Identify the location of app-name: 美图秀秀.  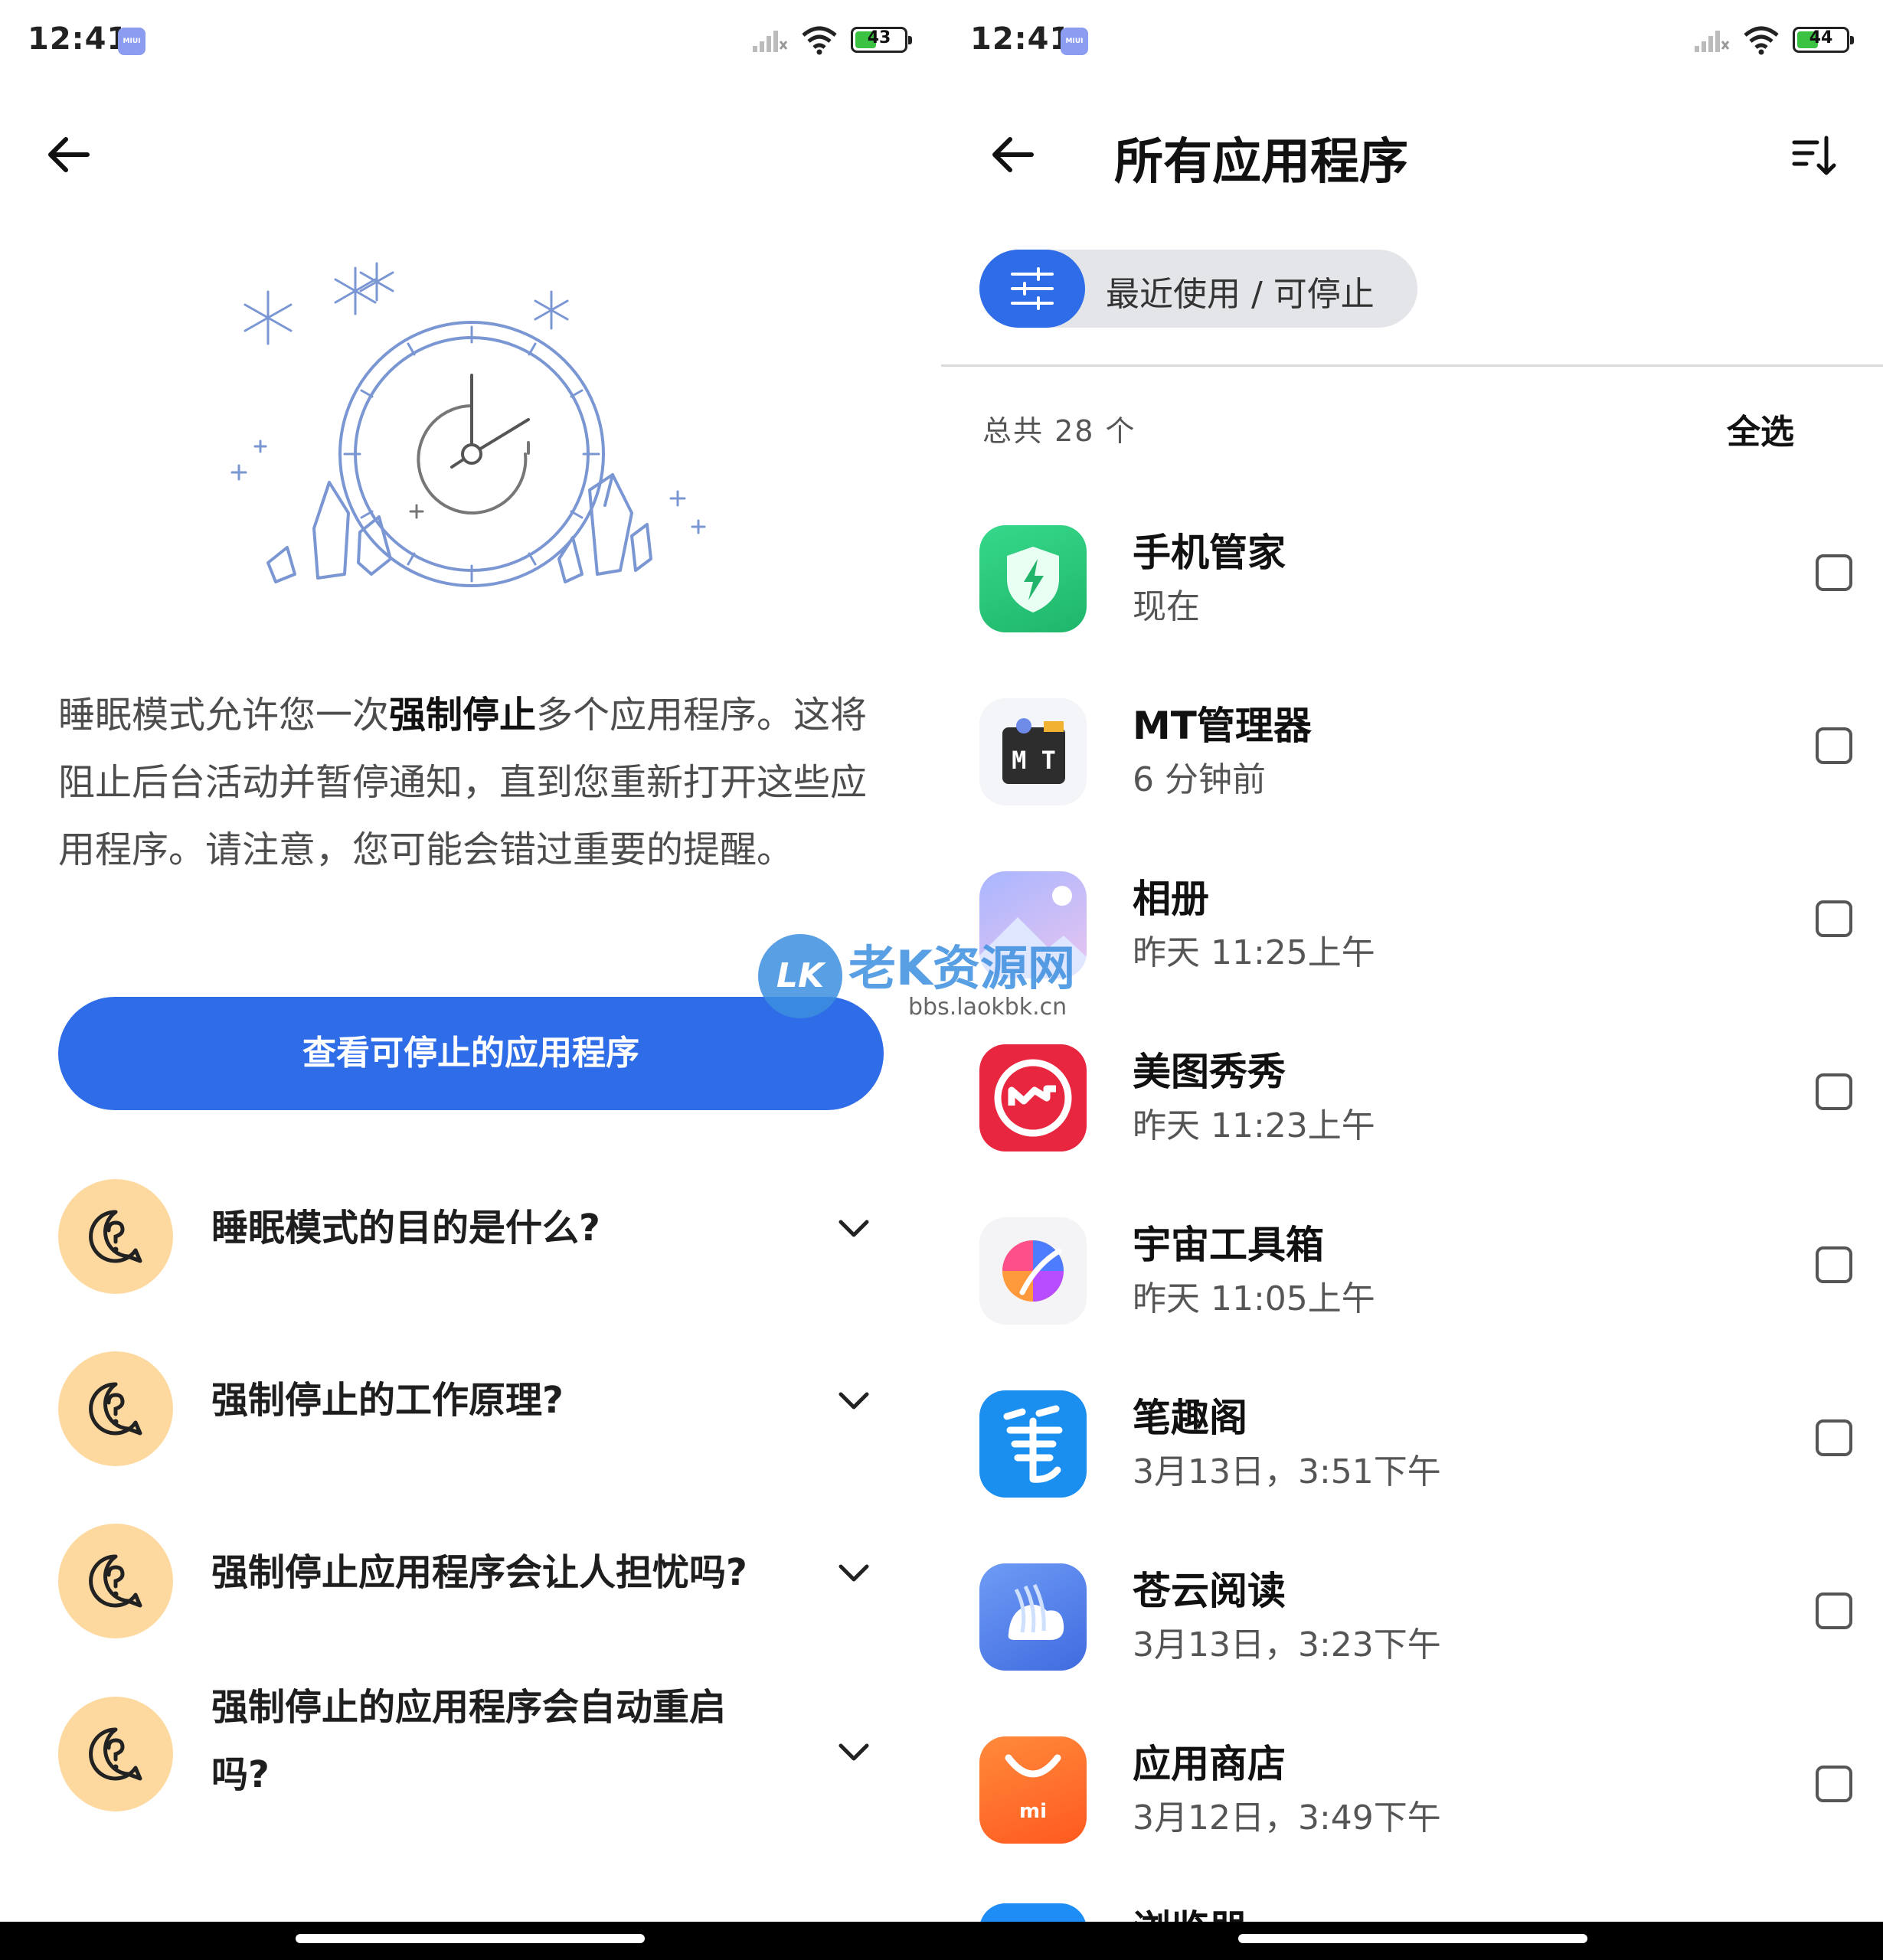
(1209, 1072).